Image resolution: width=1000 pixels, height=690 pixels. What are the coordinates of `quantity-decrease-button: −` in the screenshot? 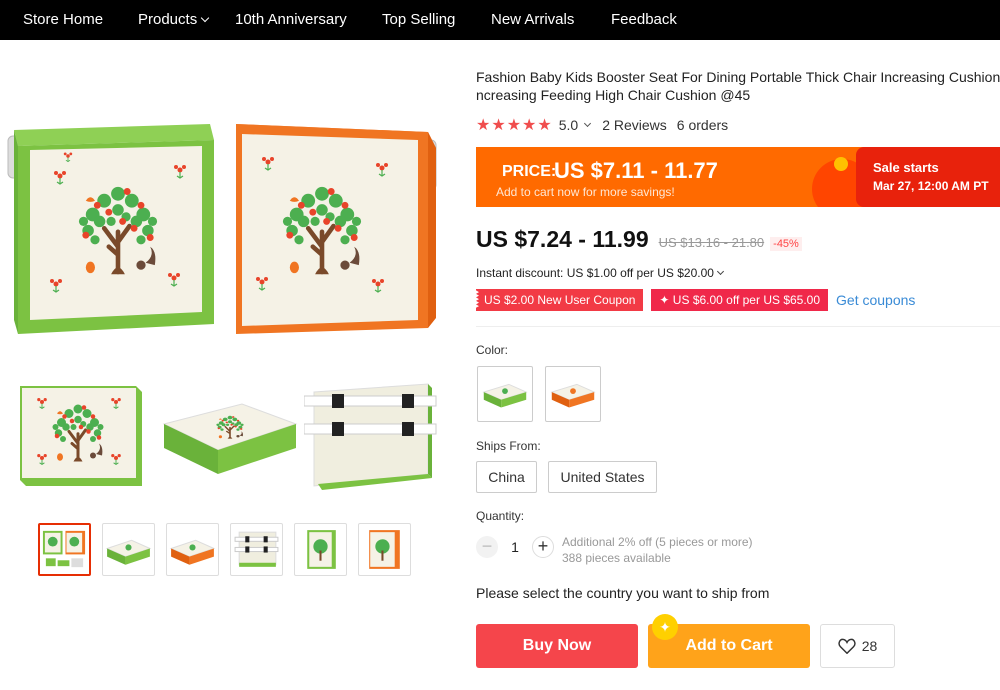 It's located at (487, 547).